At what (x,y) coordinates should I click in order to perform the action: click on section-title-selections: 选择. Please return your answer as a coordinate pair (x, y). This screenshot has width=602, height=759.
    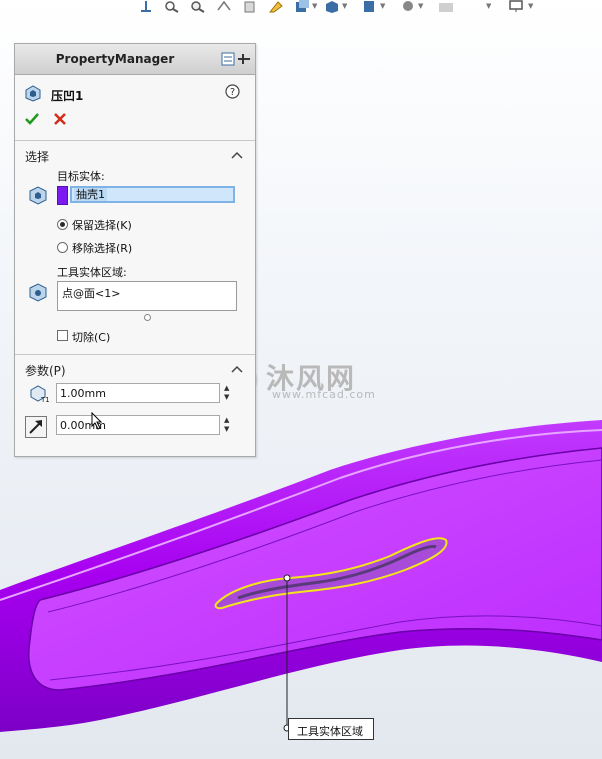
    Looking at the image, I should click on (37, 156).